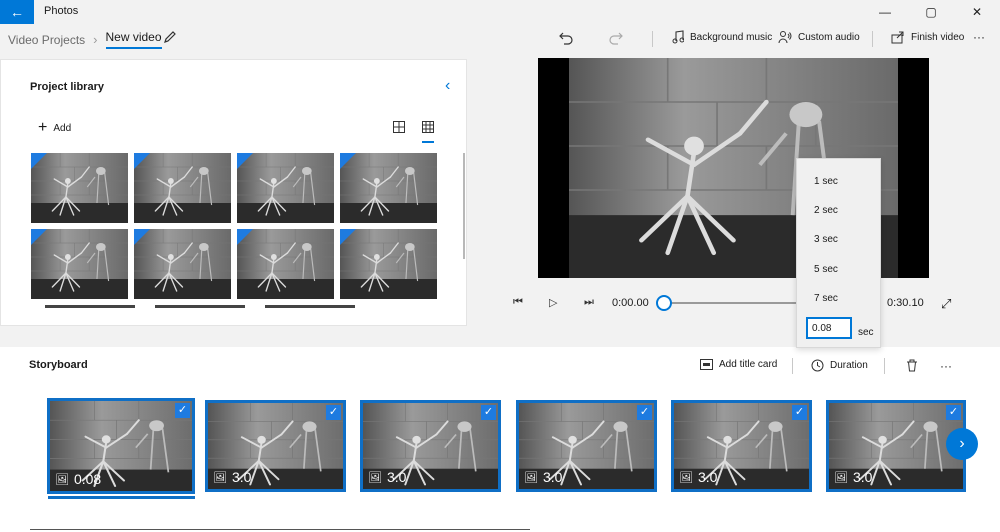  What do you see at coordinates (838, 253) in the screenshot?
I see `duration-dropdown: 1 sec 2 sec 3 sec 5 sec 7 sec sec` at bounding box center [838, 253].